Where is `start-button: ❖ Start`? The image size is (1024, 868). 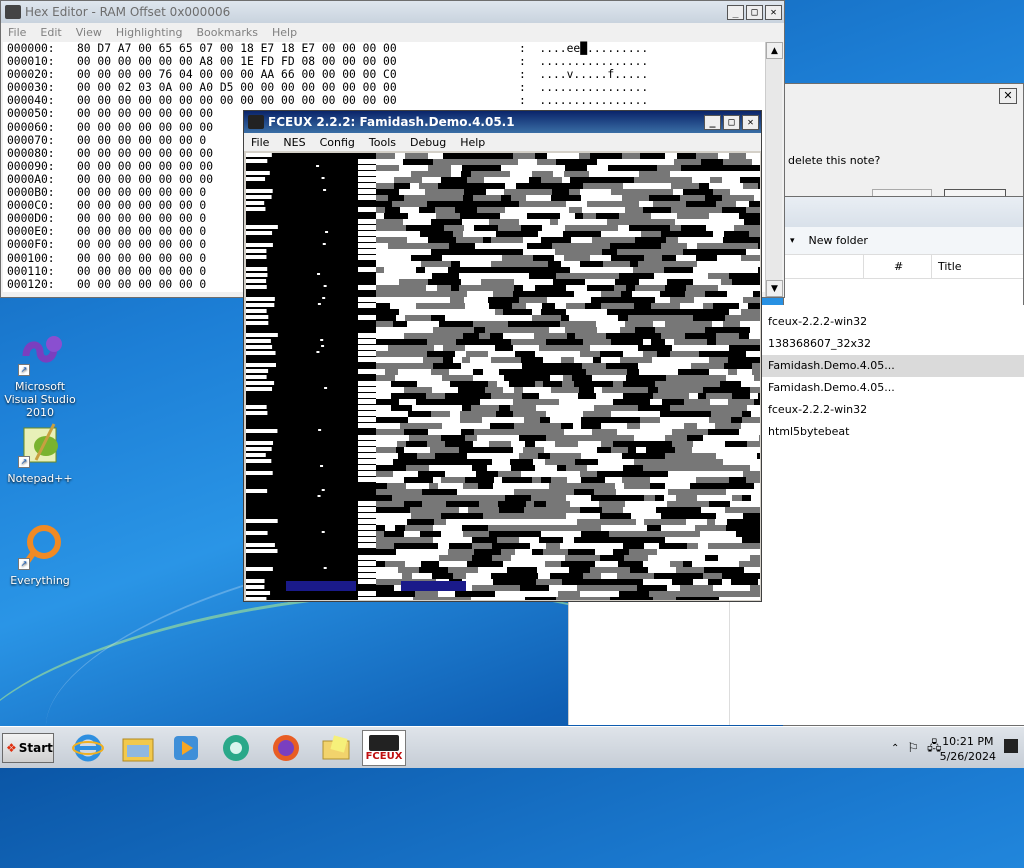
start-button: ❖ Start is located at coordinates (28, 748).